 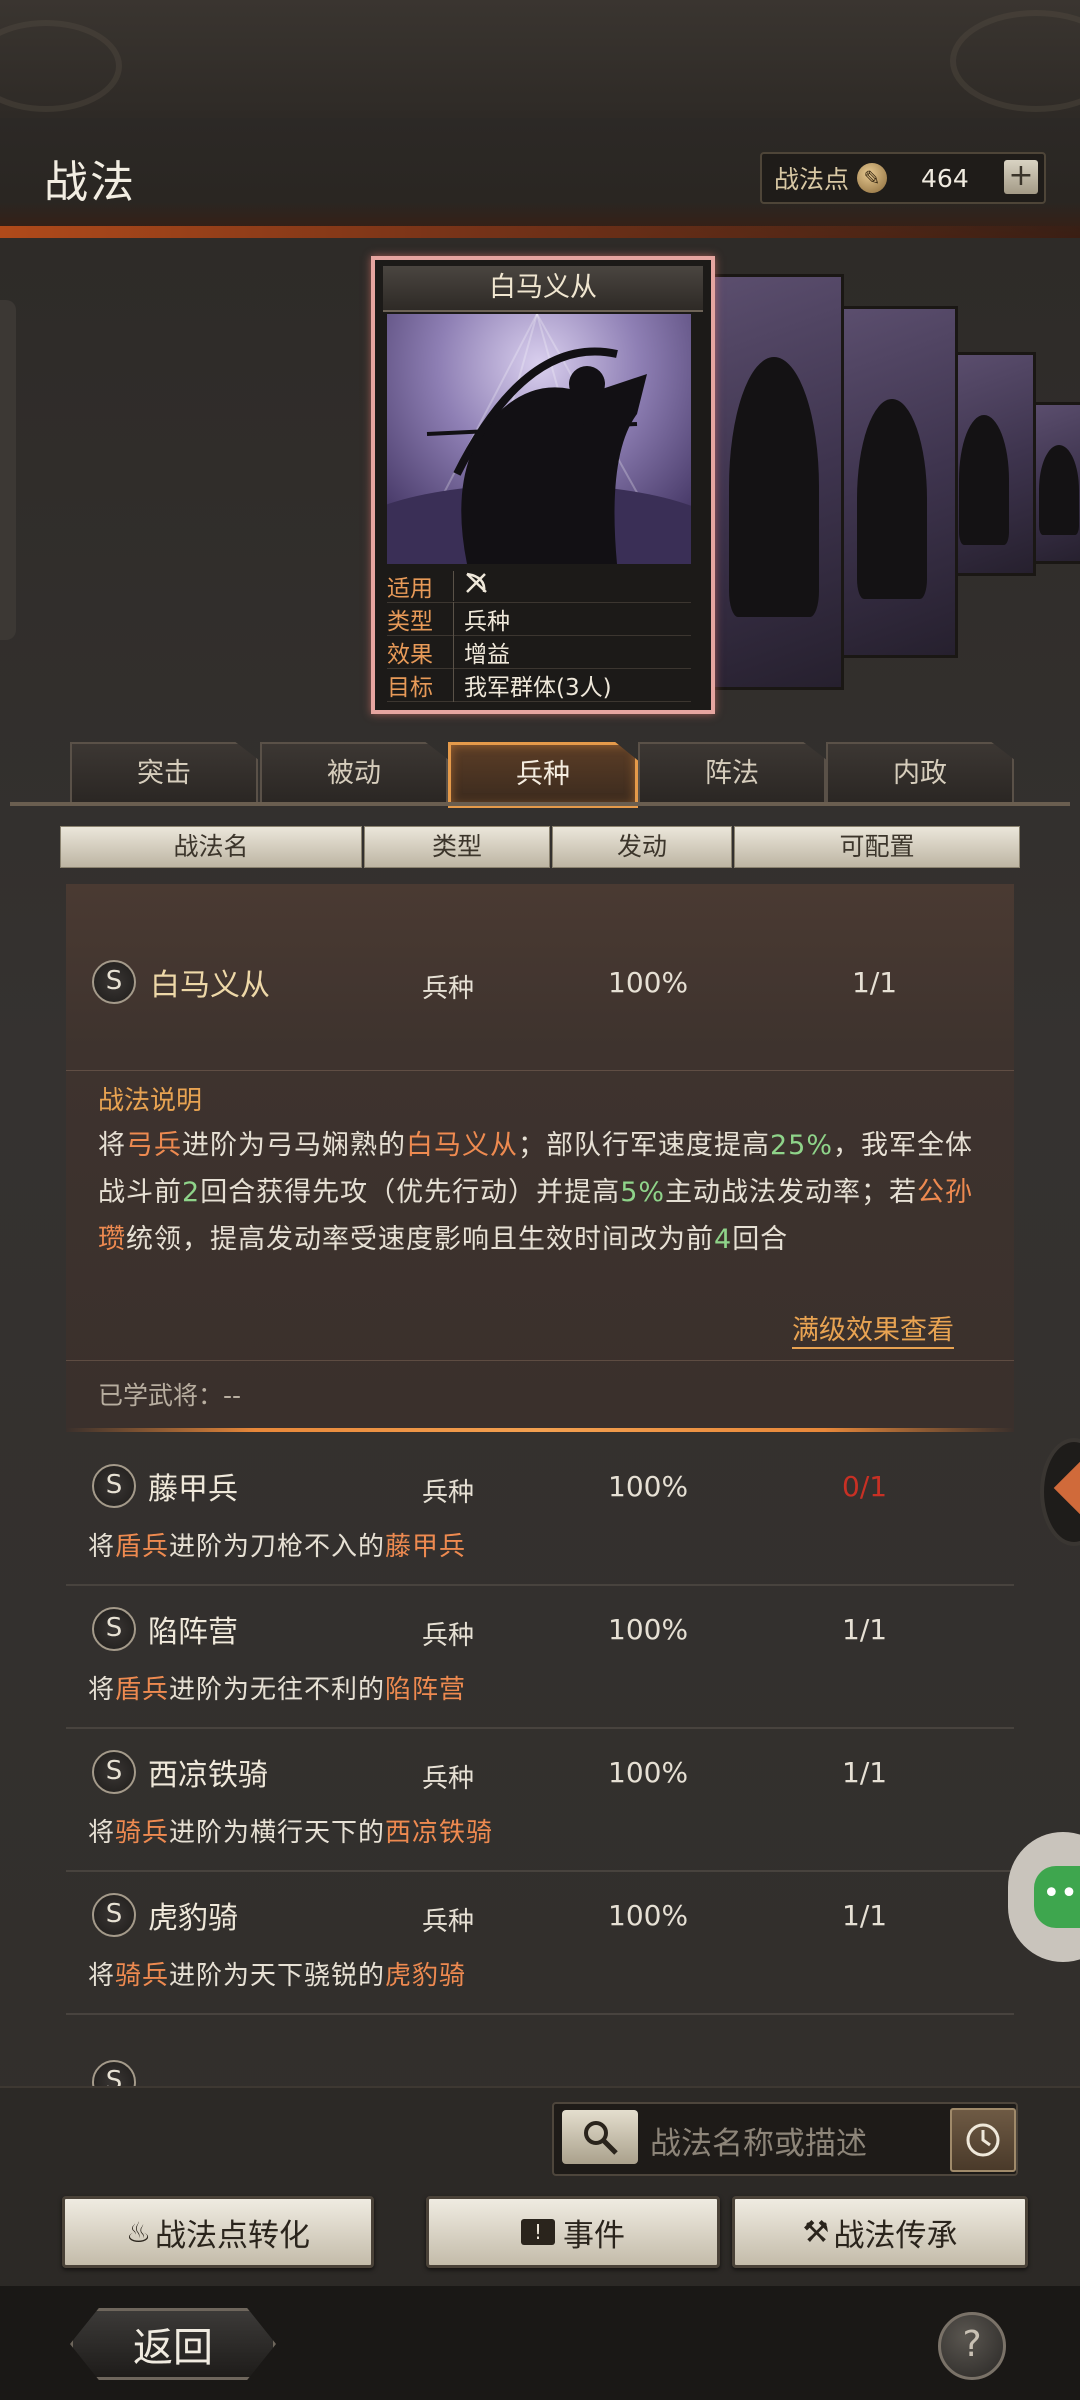 I want to click on skill-points-value: 464, so click(x=945, y=178).